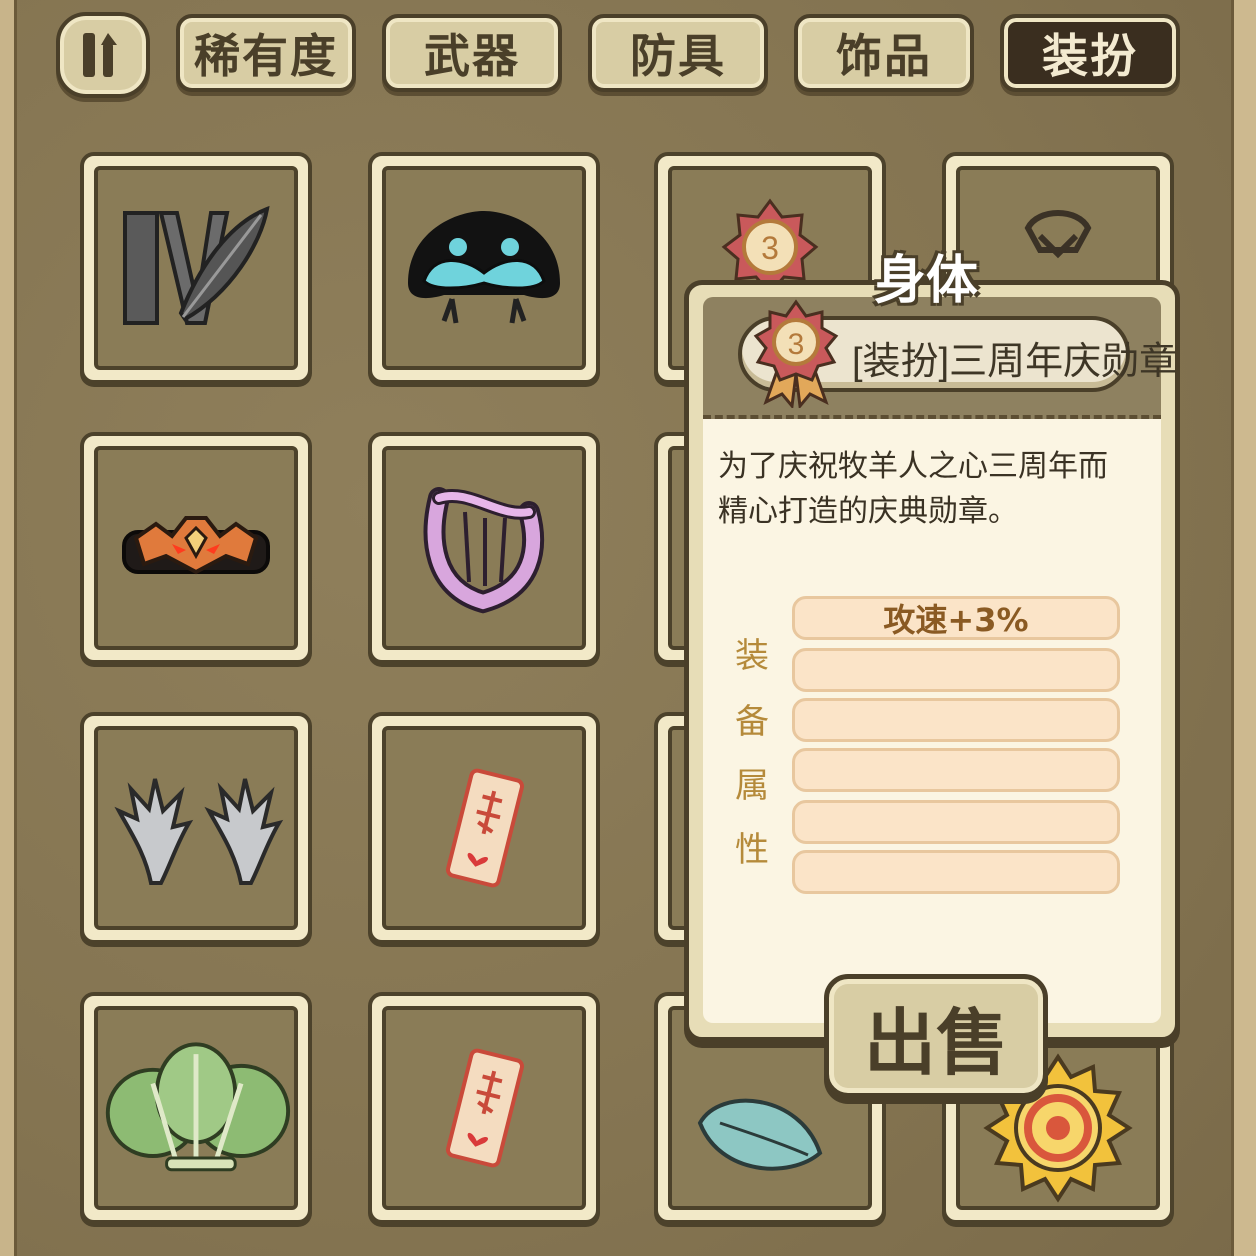  I want to click on attr-label-char: 属, so click(752, 786).